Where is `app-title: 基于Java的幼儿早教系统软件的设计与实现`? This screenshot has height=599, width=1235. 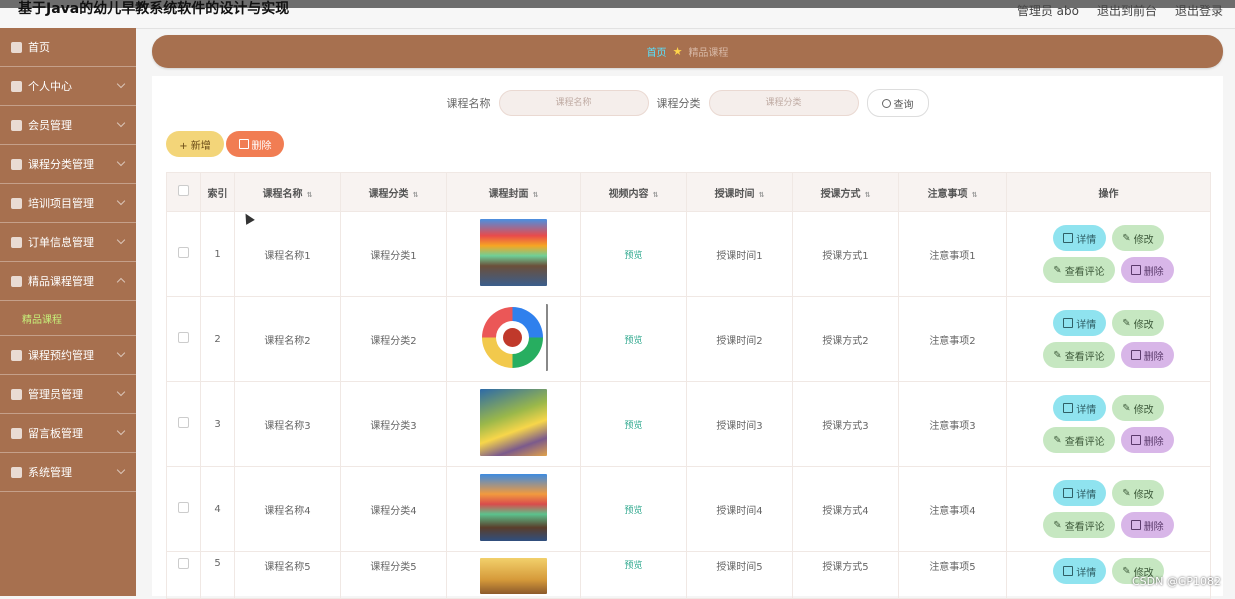 app-title: 基于Java的幼儿早教系统软件的设计与实现 is located at coordinates (154, 9).